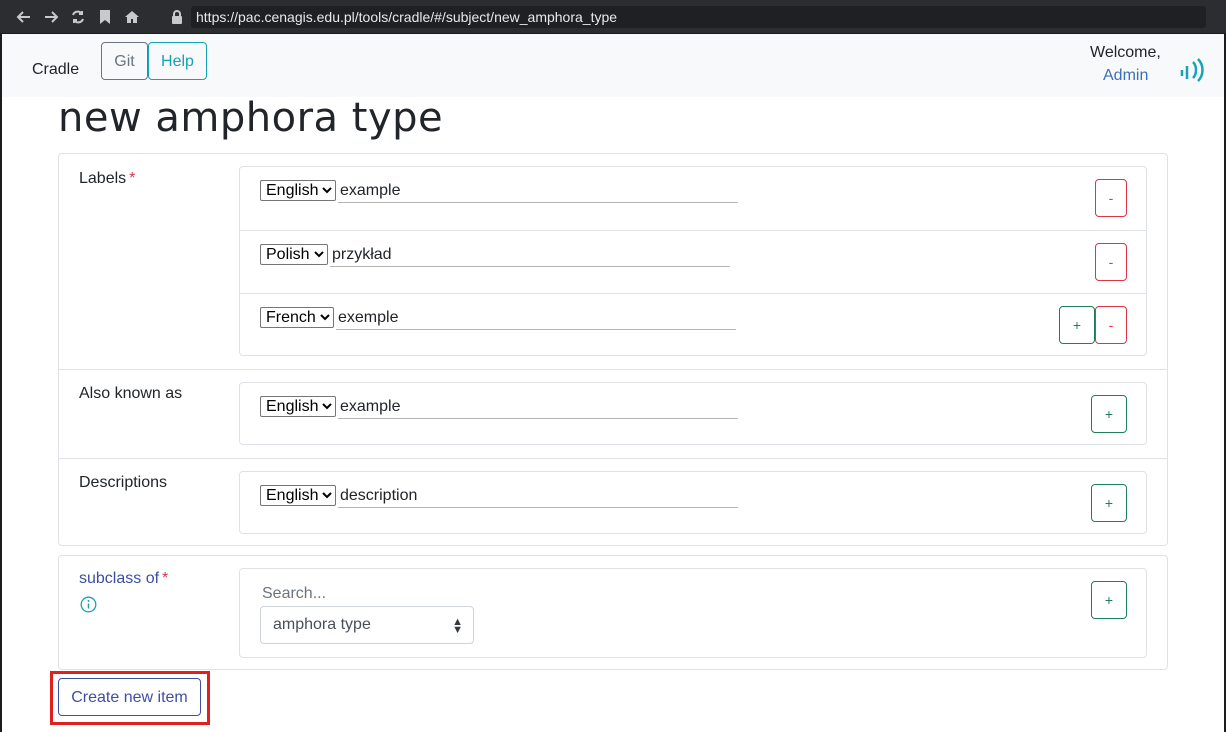 This screenshot has height=732, width=1226. What do you see at coordinates (1125, 76) in the screenshot?
I see `user-link: Admin` at bounding box center [1125, 76].